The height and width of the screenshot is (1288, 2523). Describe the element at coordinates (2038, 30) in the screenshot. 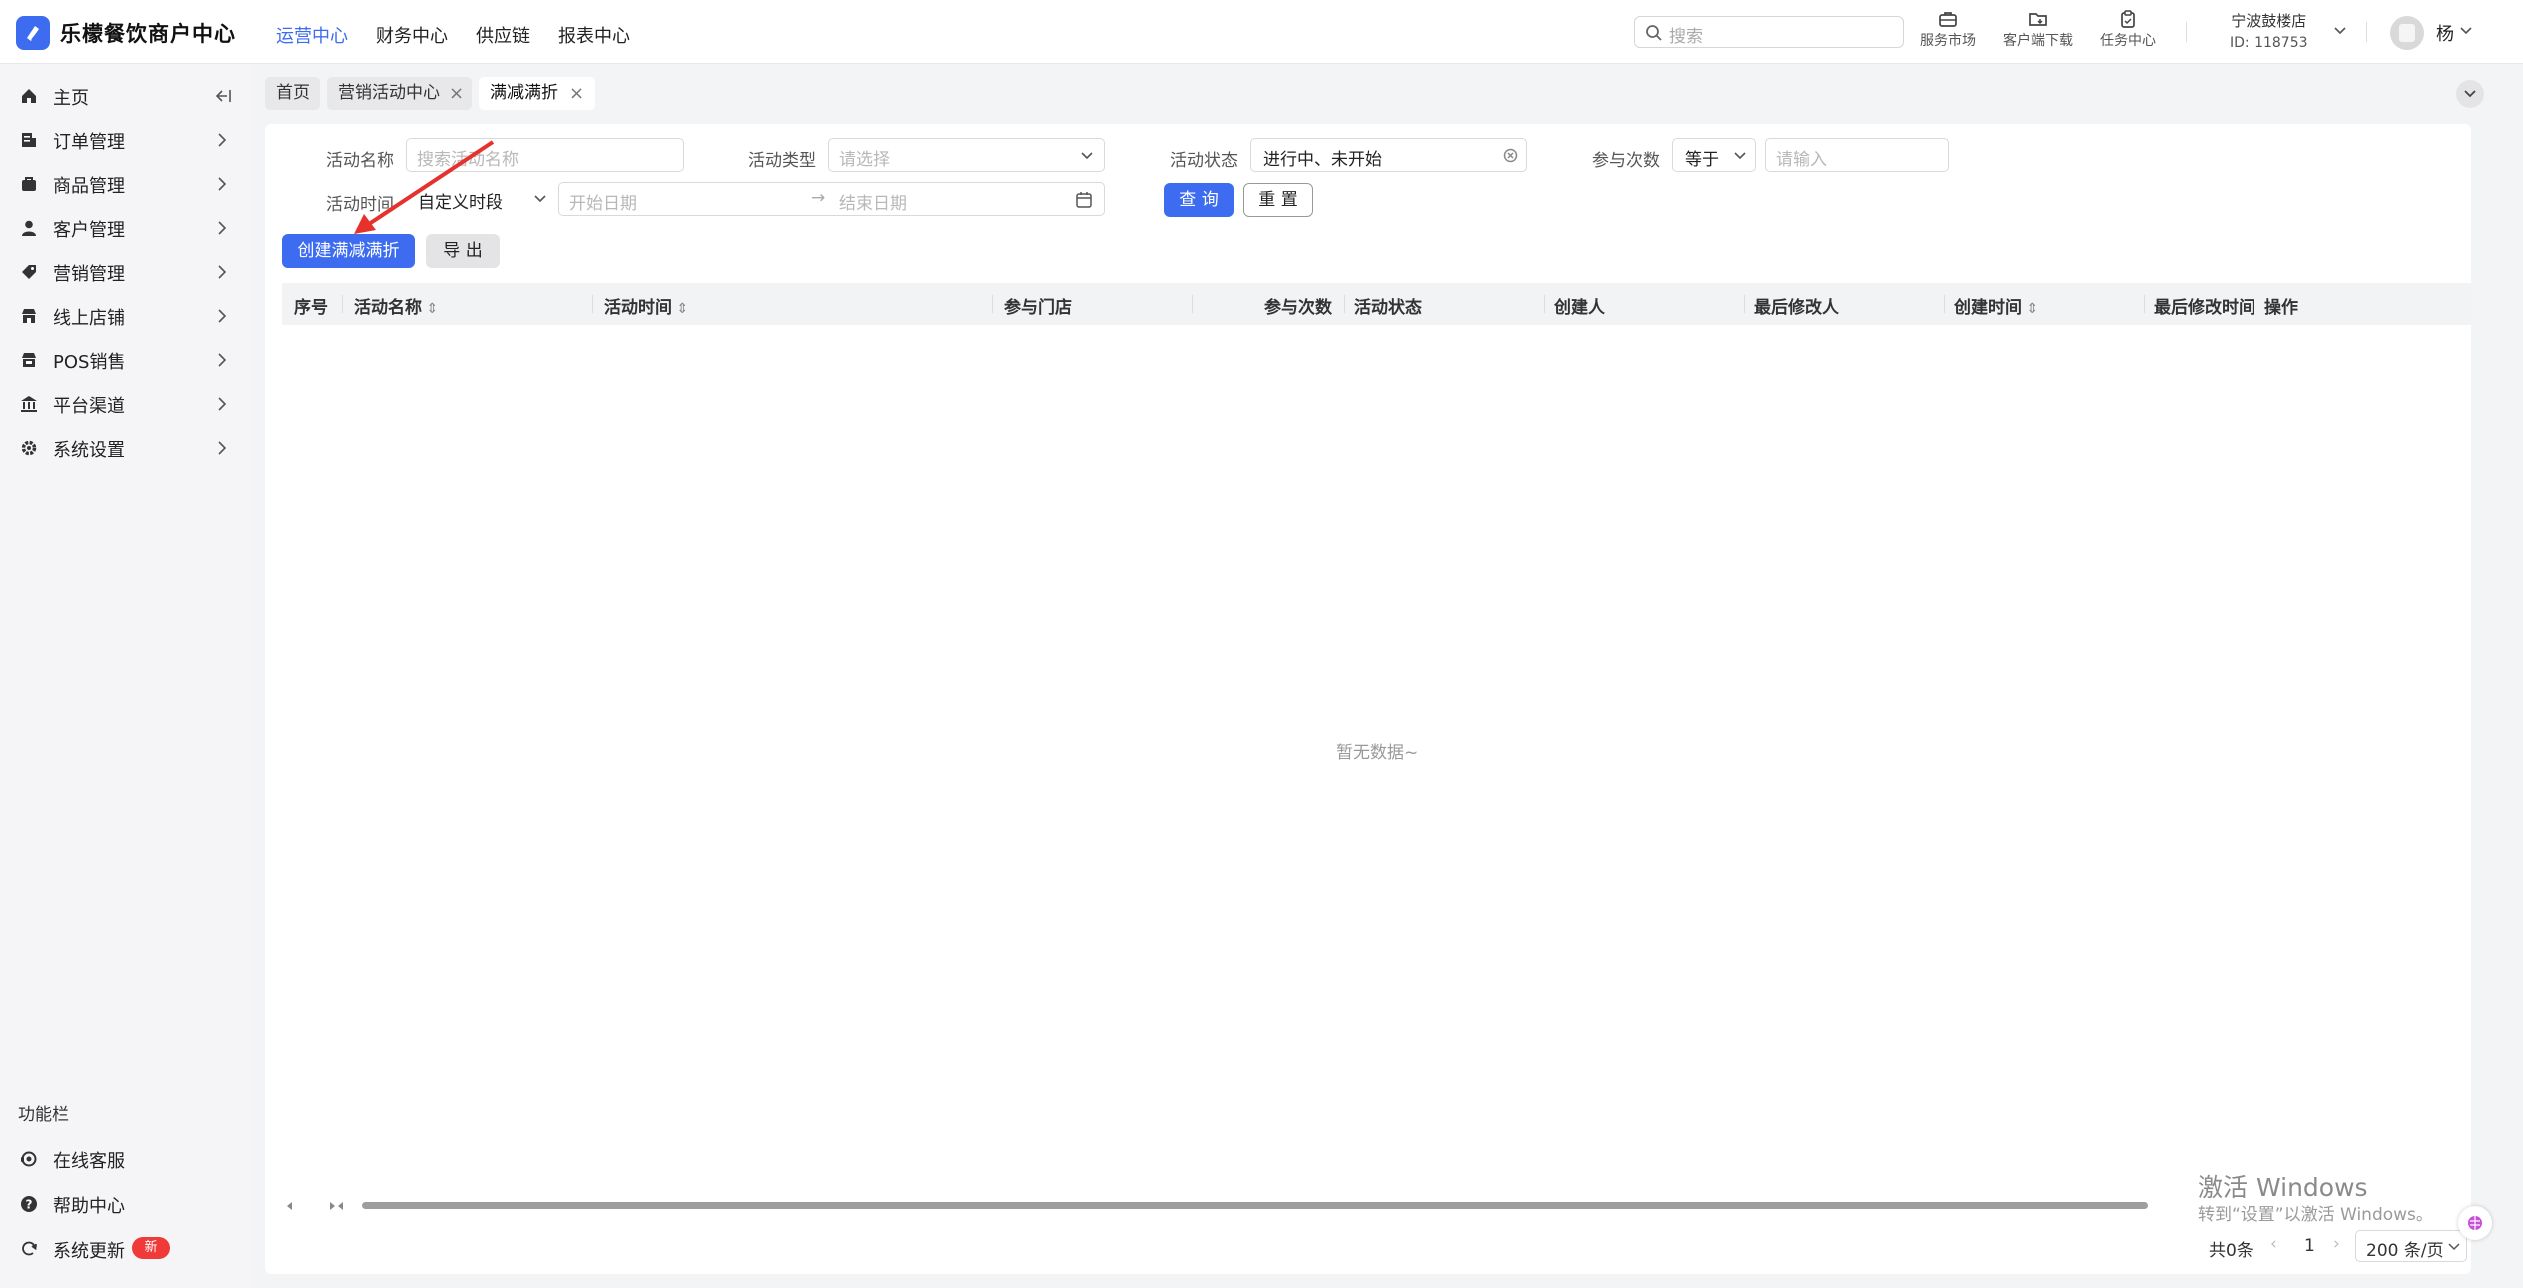

I see `client-download-button: 客户端下载` at that location.